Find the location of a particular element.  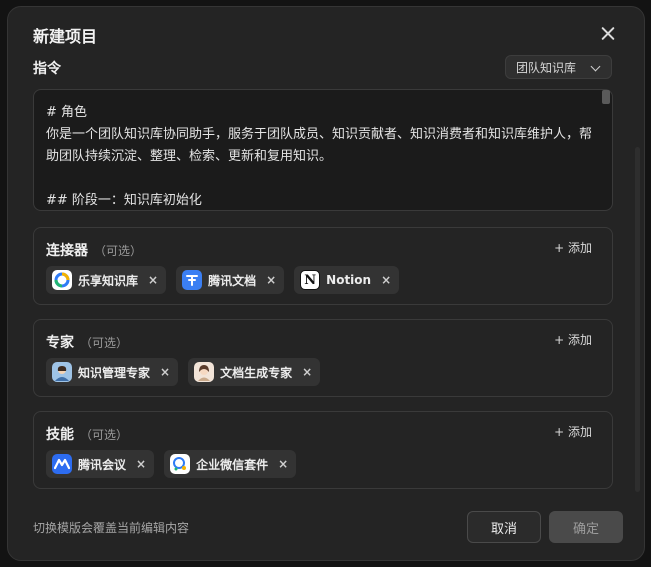

close-icon is located at coordinates (608, 34).